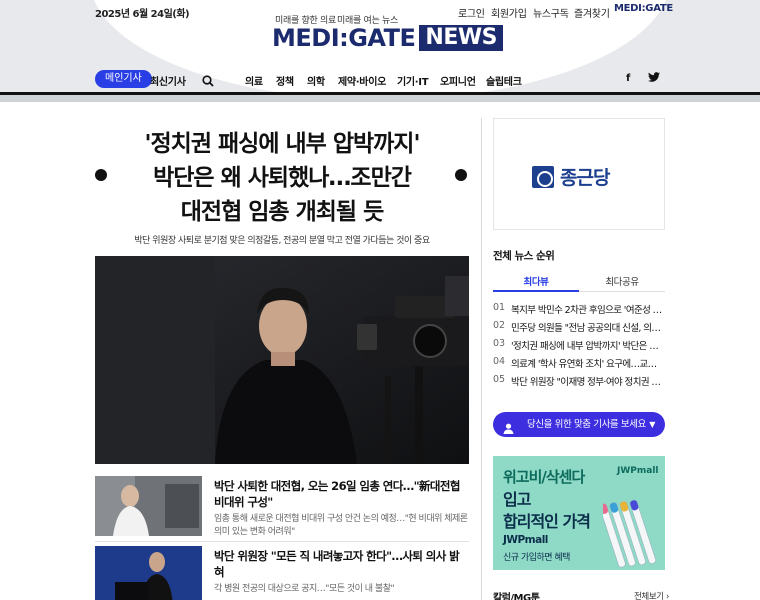 The image size is (760, 600). What do you see at coordinates (588, 364) in the screenshot?
I see `ranking-text: 의료계 '학사 유연화 조치' 요구에…교육부 "계획 없다"` at bounding box center [588, 364].